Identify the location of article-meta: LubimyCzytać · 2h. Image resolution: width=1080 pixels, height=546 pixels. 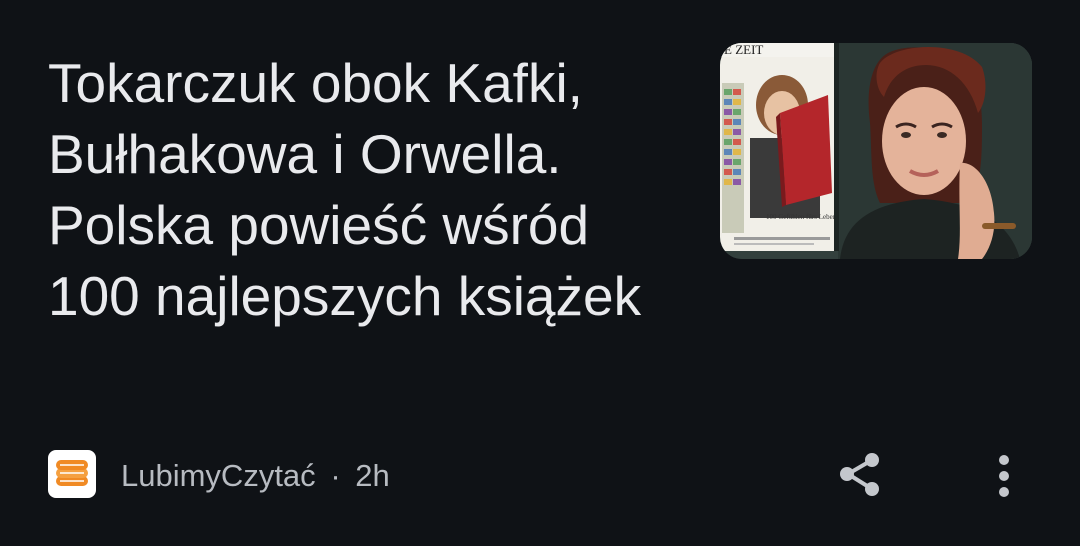
(255, 476).